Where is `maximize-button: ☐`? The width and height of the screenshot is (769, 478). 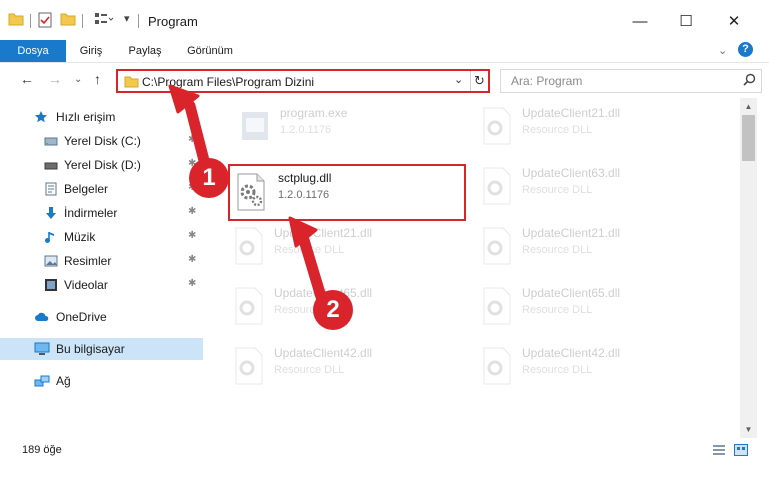 maximize-button: ☐ is located at coordinates (686, 21).